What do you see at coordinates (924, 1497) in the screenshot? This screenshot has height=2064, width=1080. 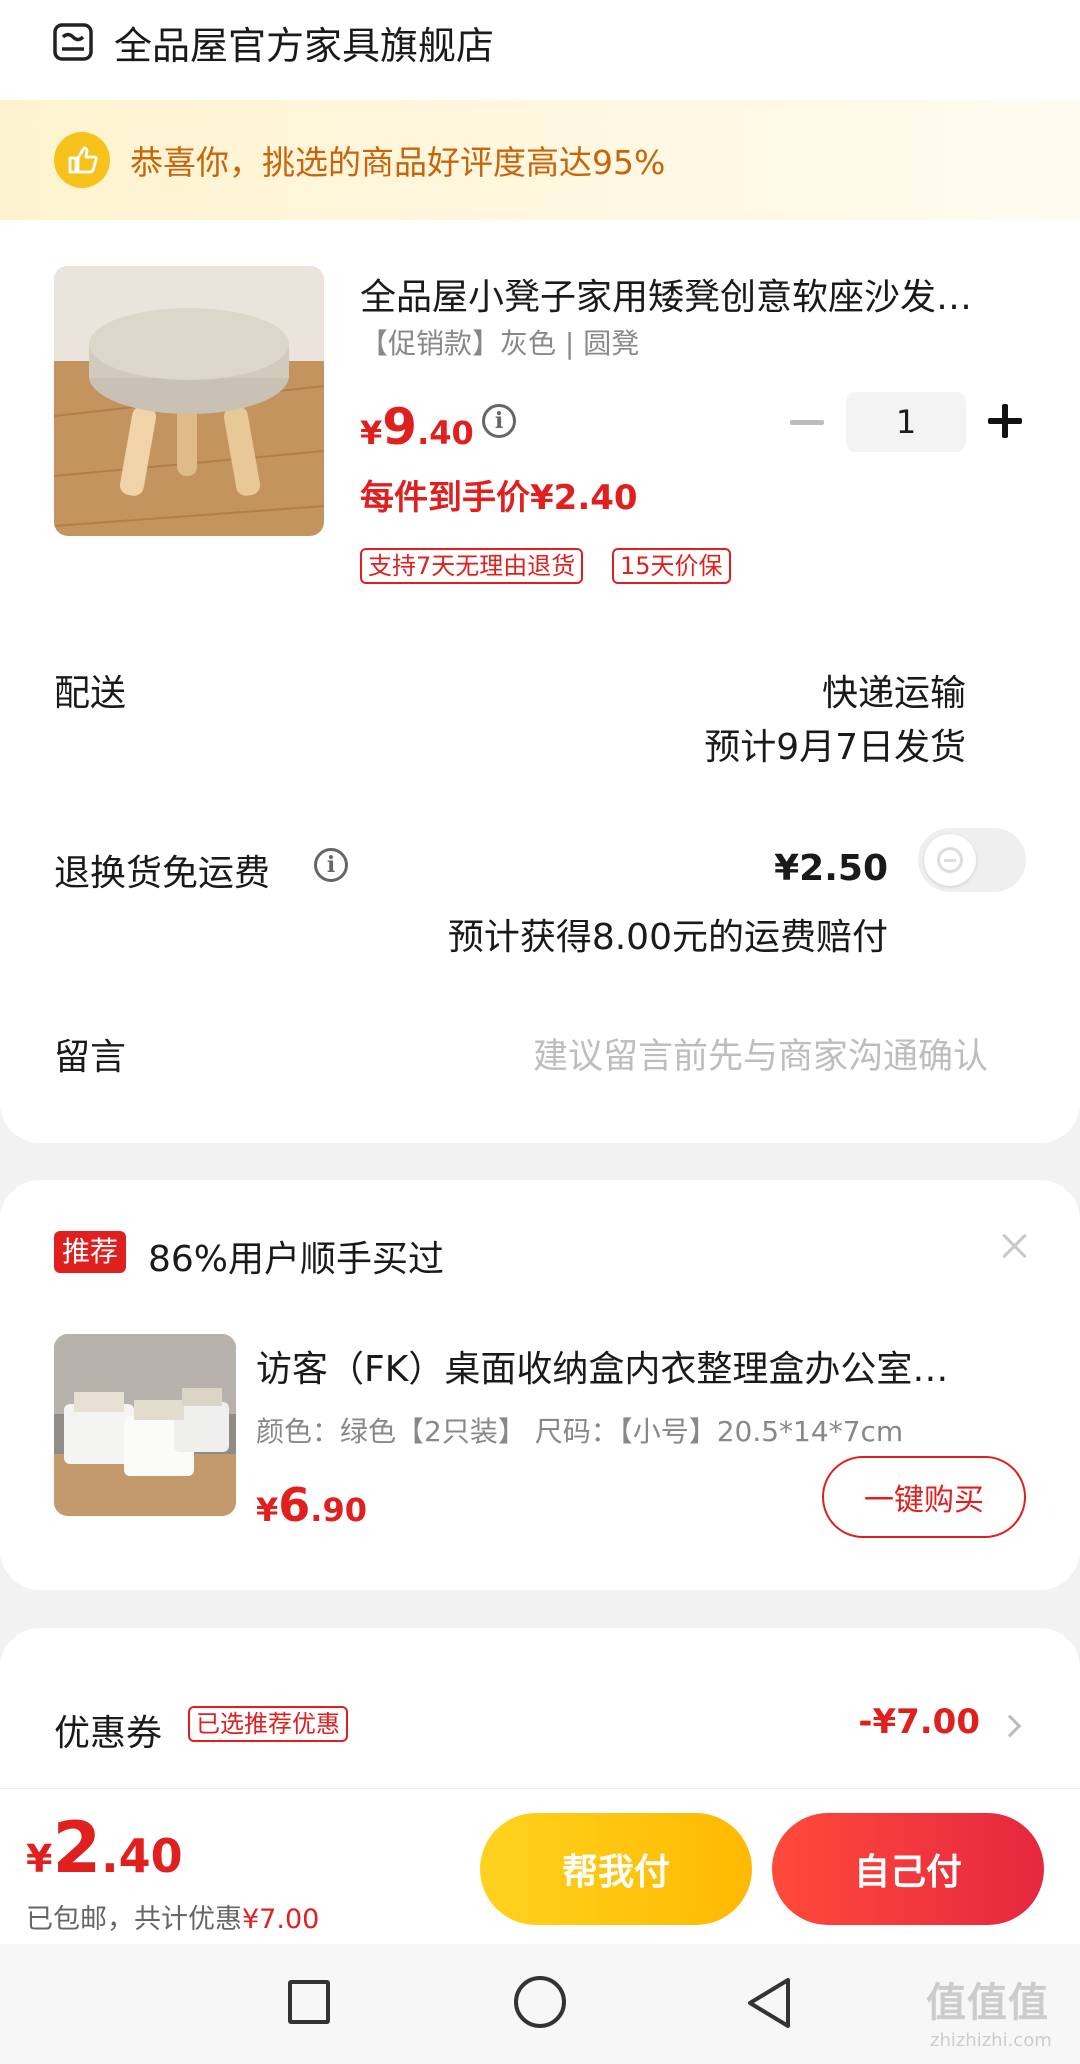 I see `one-click-buy-button: 一键购买` at bounding box center [924, 1497].